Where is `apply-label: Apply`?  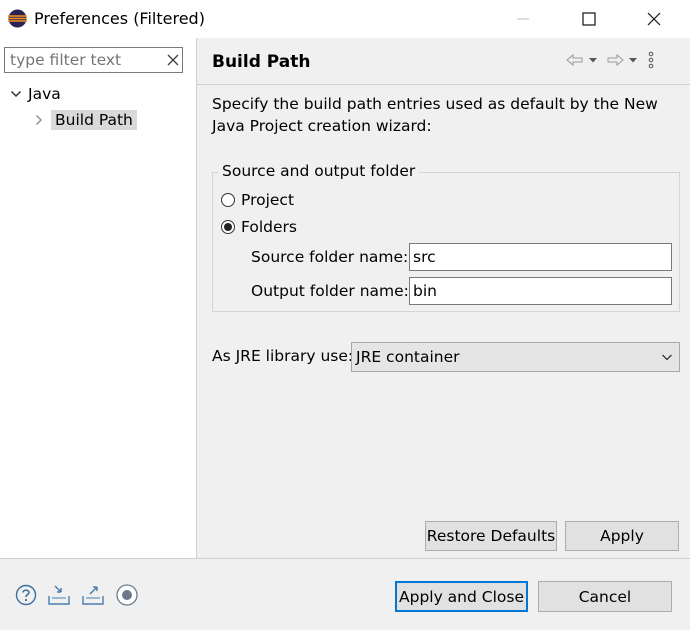
apply-label: Apply is located at coordinates (622, 536).